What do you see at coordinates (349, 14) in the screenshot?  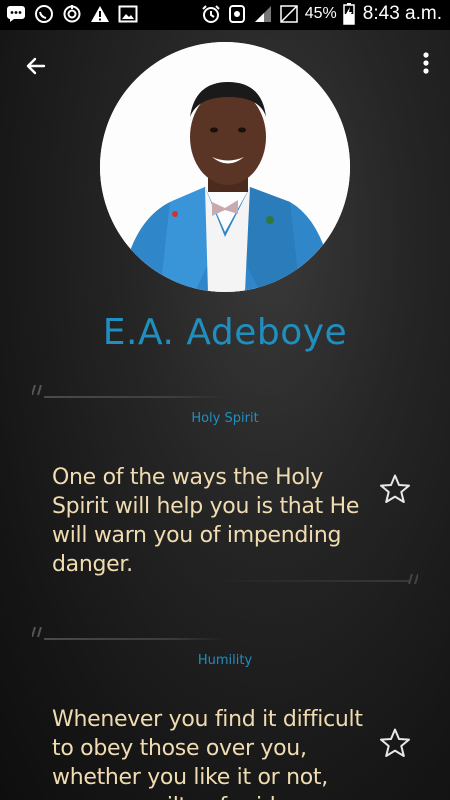 I see `battery-charging-icon` at bounding box center [349, 14].